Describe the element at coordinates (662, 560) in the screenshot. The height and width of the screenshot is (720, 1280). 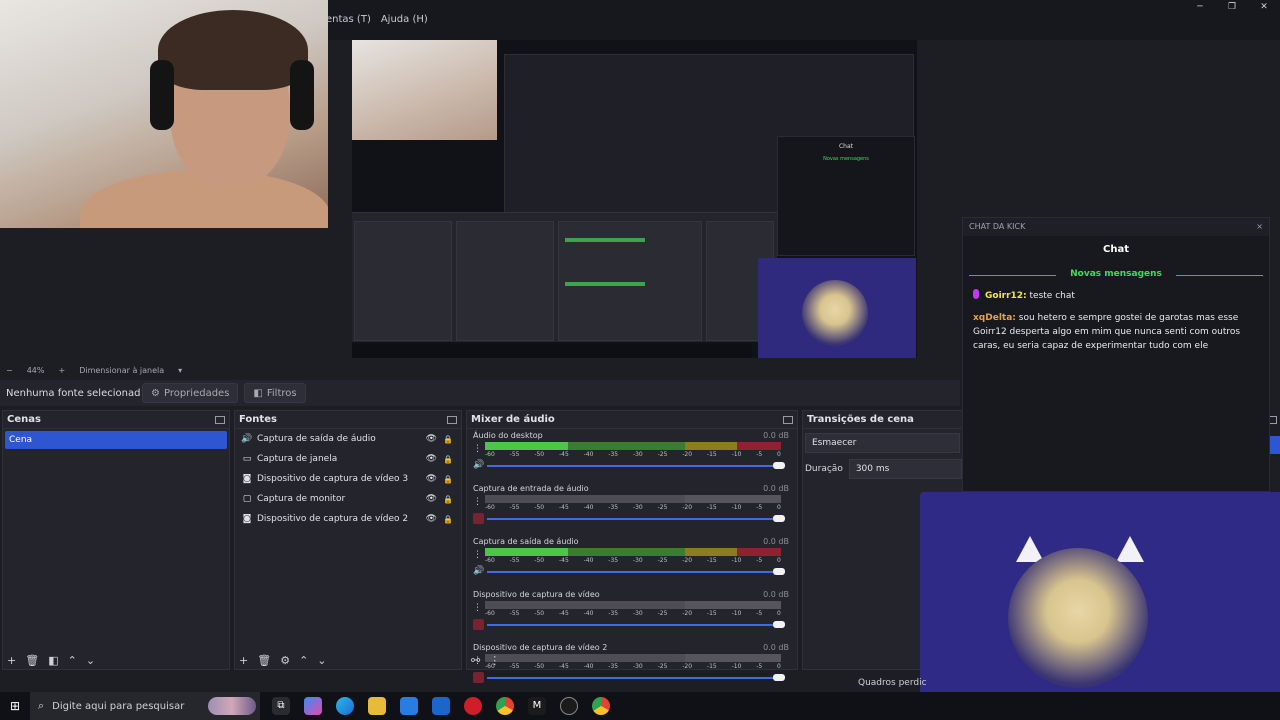
I see `meter-tick-label: -25` at that location.